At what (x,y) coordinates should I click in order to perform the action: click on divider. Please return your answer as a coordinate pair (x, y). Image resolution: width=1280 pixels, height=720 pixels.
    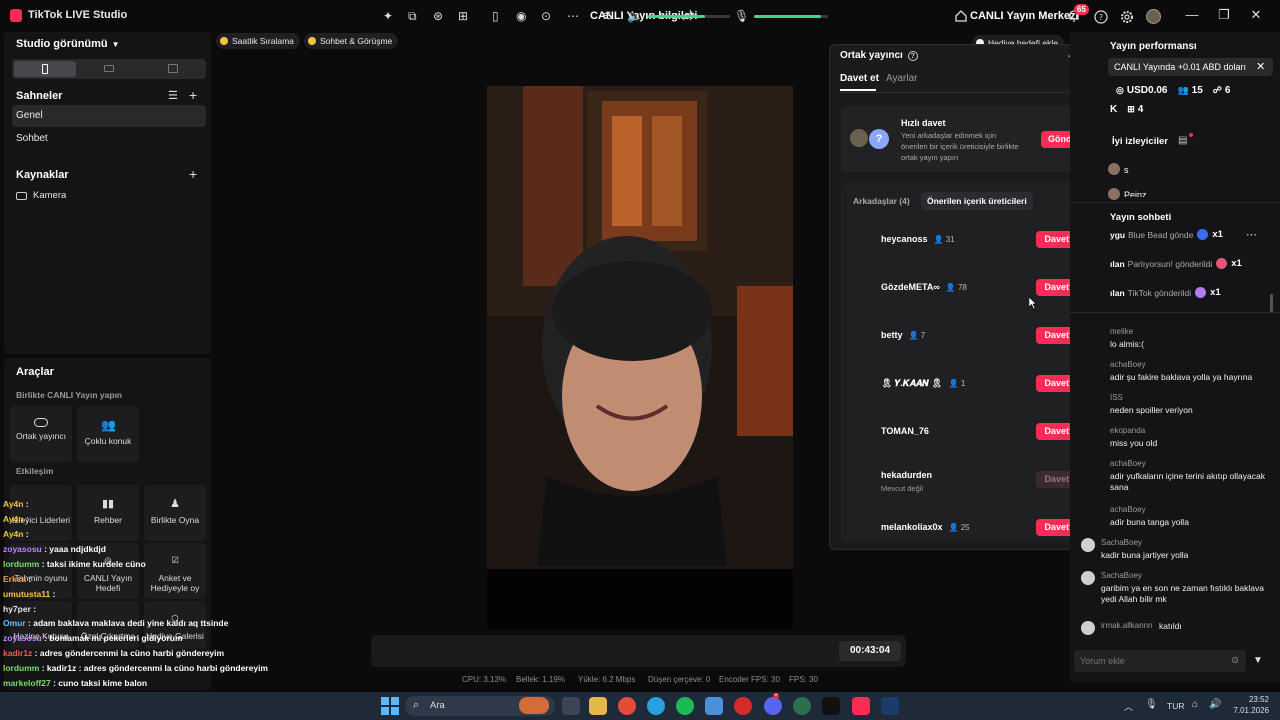
    Looking at the image, I should click on (969, 92).